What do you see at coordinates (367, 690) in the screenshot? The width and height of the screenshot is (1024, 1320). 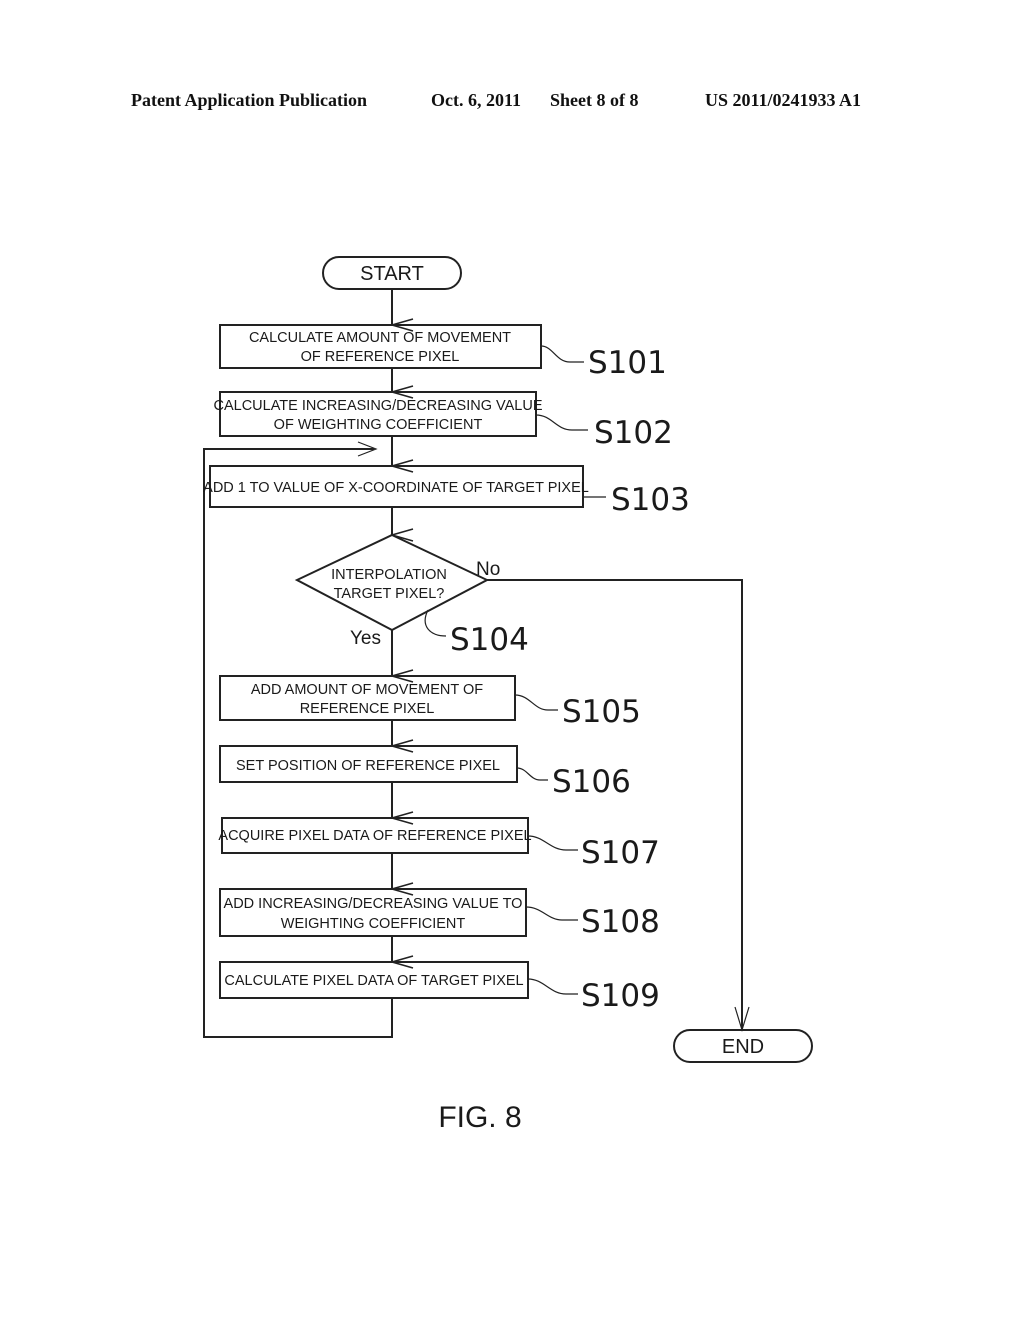 I see `svg-text: ADD AMOUNT OF MOVEMENT OF` at bounding box center [367, 690].